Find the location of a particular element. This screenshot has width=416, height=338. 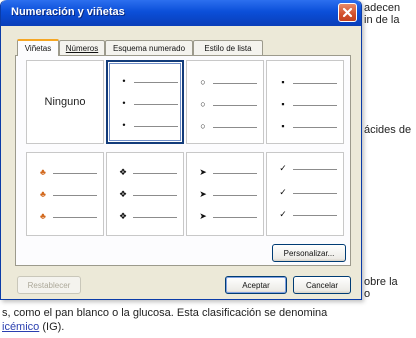

cancel-button: Cancelar is located at coordinates (322, 285).